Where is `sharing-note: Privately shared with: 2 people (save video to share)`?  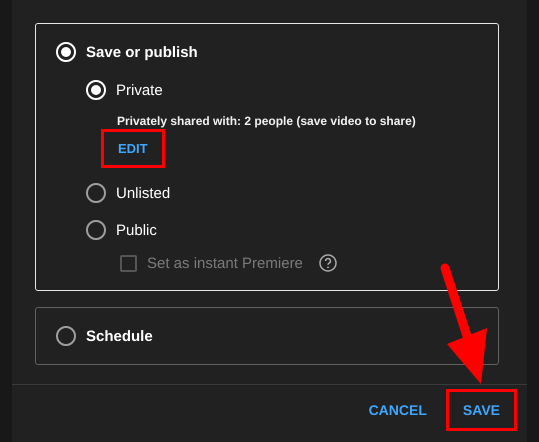
sharing-note: Privately shared with: 2 people (save video to share) is located at coordinates (267, 121).